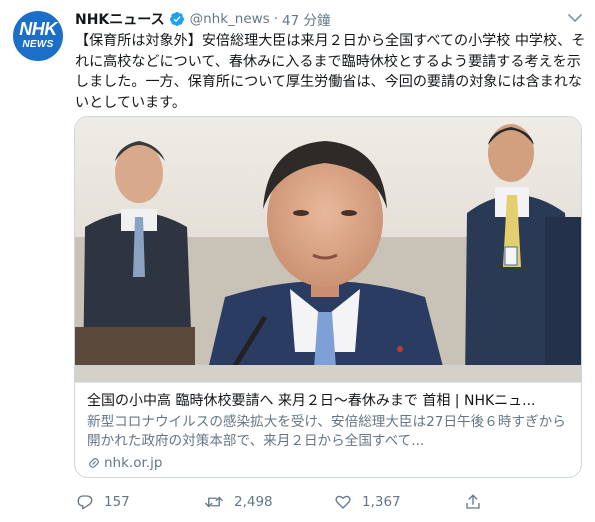 The width and height of the screenshot is (595, 522). What do you see at coordinates (117, 502) in the screenshot?
I see `reply-count: 157` at bounding box center [117, 502].